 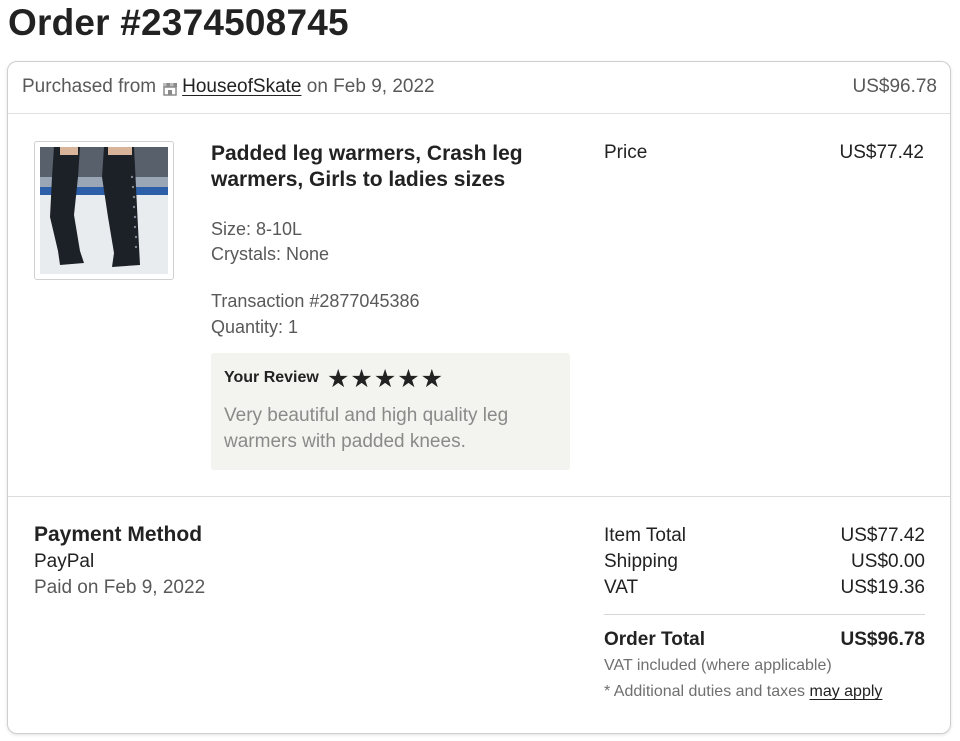 What do you see at coordinates (257, 229) in the screenshot?
I see `variation-size: Size: 8-10L` at bounding box center [257, 229].